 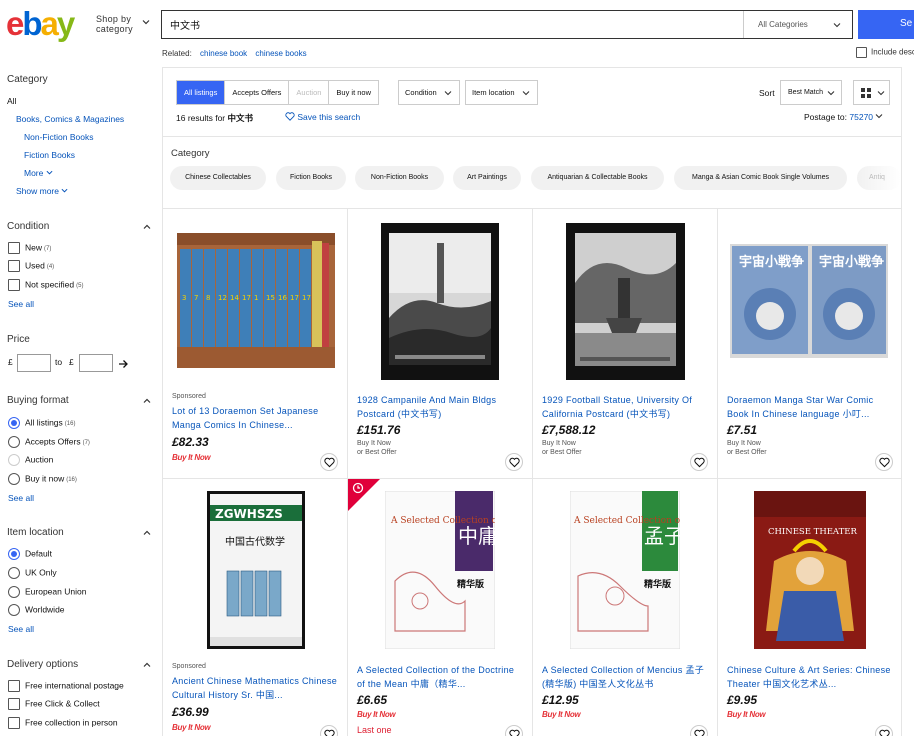 I want to click on chip-non-fiction-books: Non-Fiction Books, so click(x=399, y=178).